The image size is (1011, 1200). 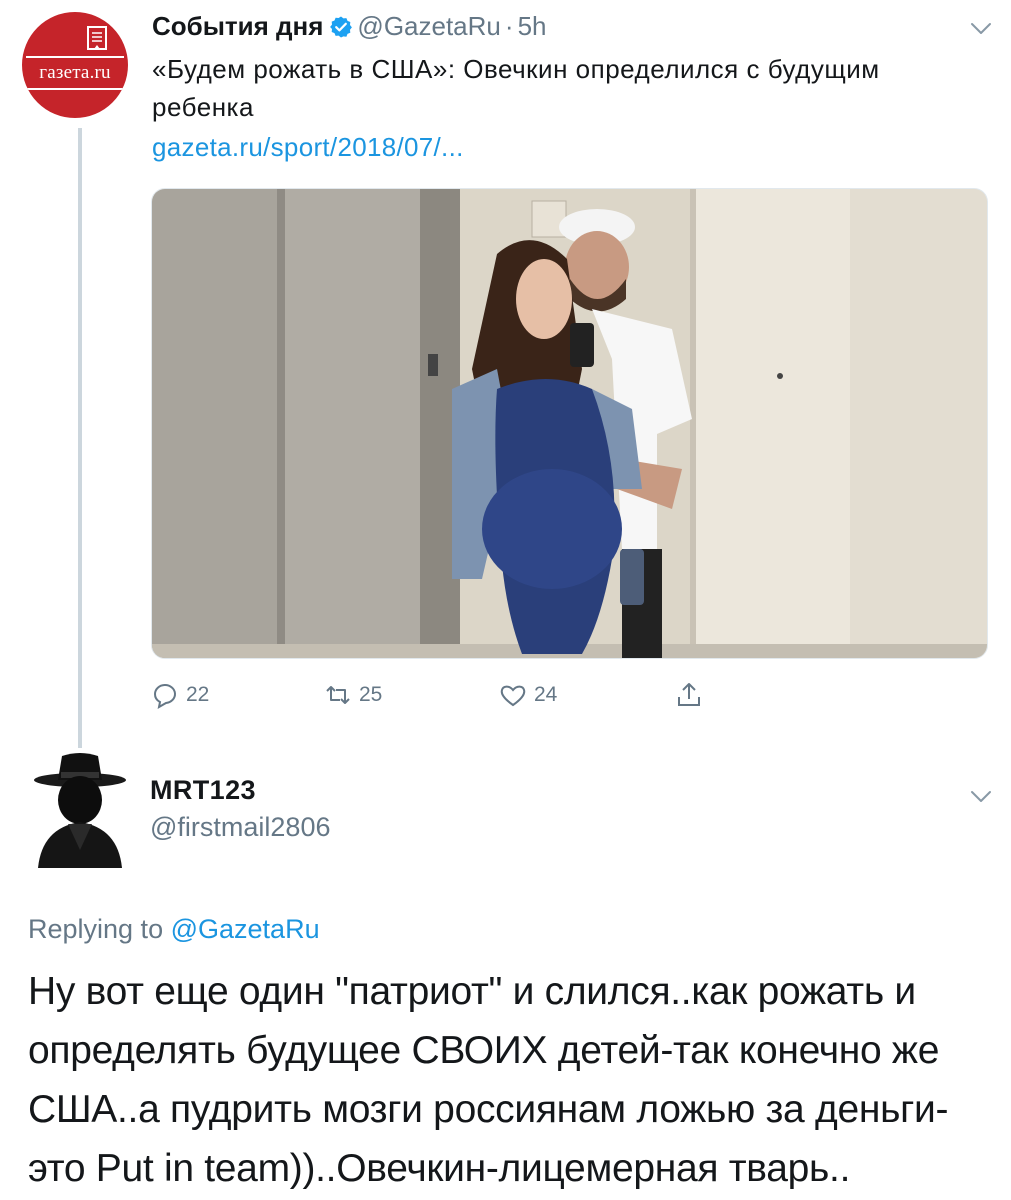 I want to click on like-button: 24, so click(x=527, y=695).